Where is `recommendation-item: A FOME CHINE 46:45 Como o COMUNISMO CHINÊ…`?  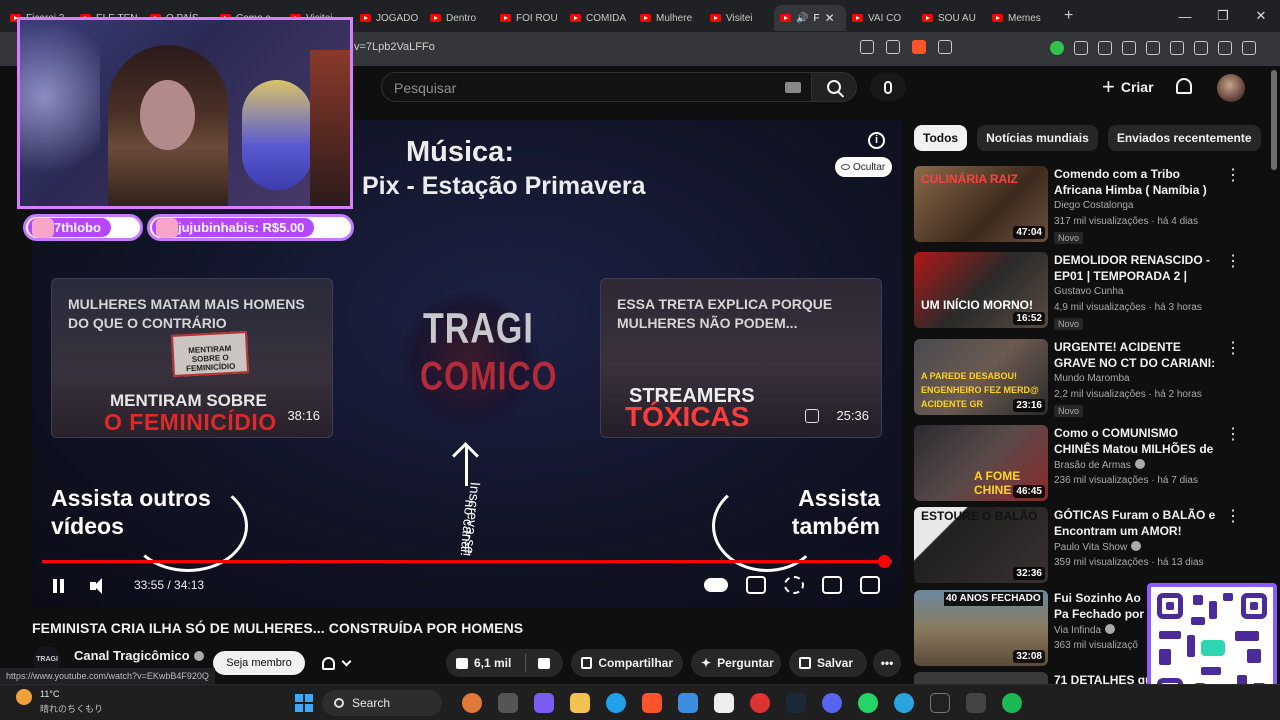
recommendation-item: A FOME CHINE 46:45 Como o COMUNISMO CHINÊ… is located at coordinates (1084, 464).